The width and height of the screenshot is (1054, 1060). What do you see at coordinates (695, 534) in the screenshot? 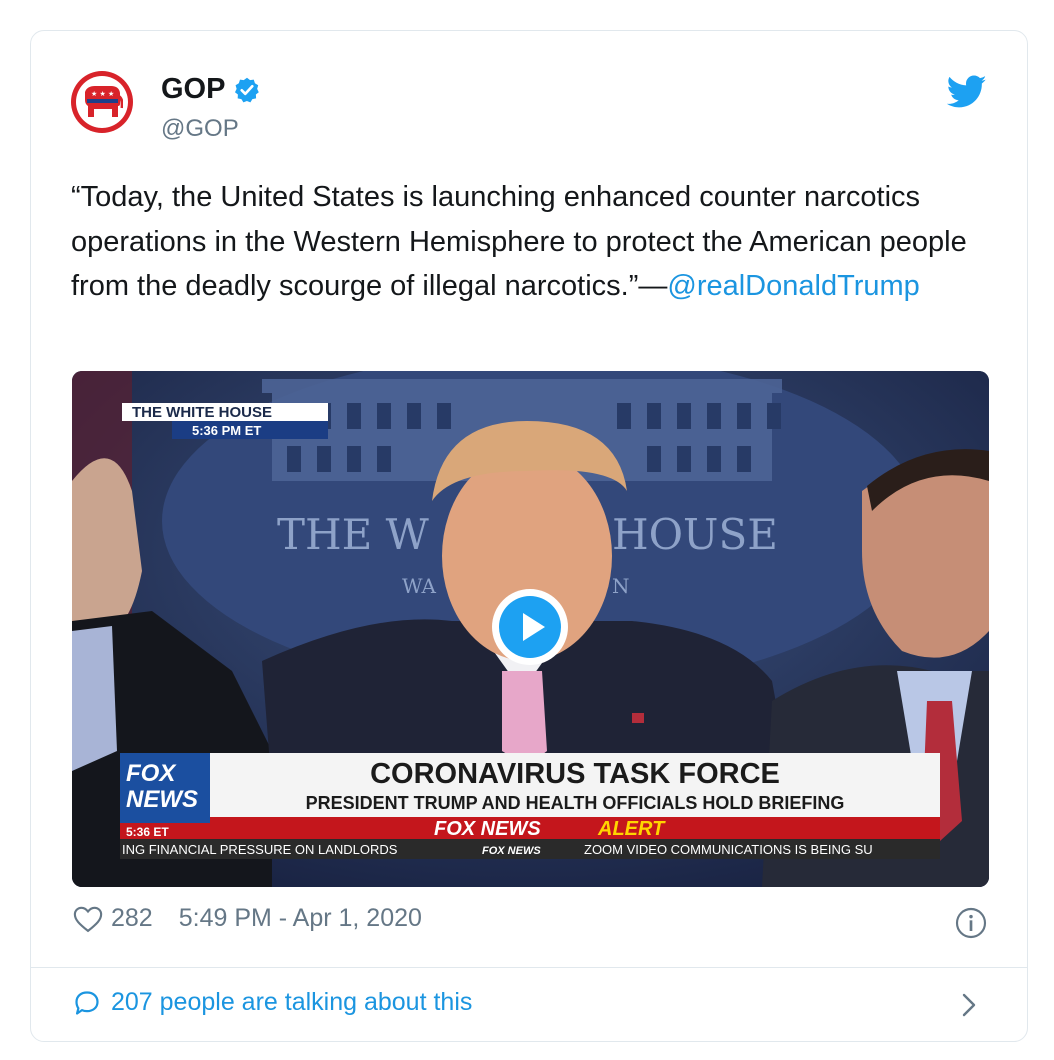
I see `backdrop-text-right: HOUSE` at bounding box center [695, 534].